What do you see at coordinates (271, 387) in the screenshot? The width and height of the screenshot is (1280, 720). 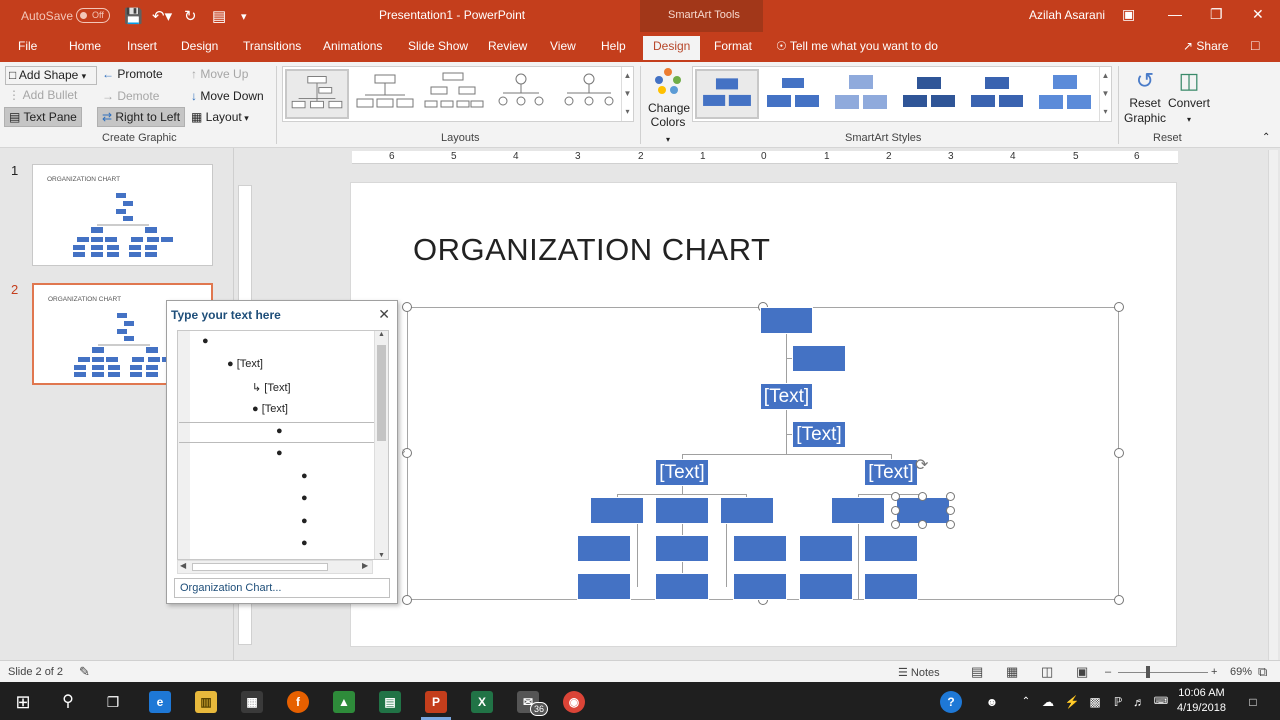 I see `list-item: ↳ [Text]` at bounding box center [271, 387].